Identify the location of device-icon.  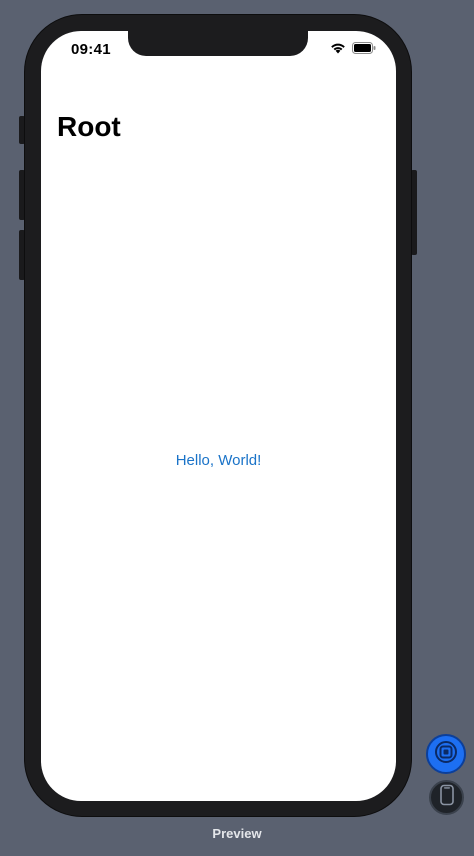
(447, 797).